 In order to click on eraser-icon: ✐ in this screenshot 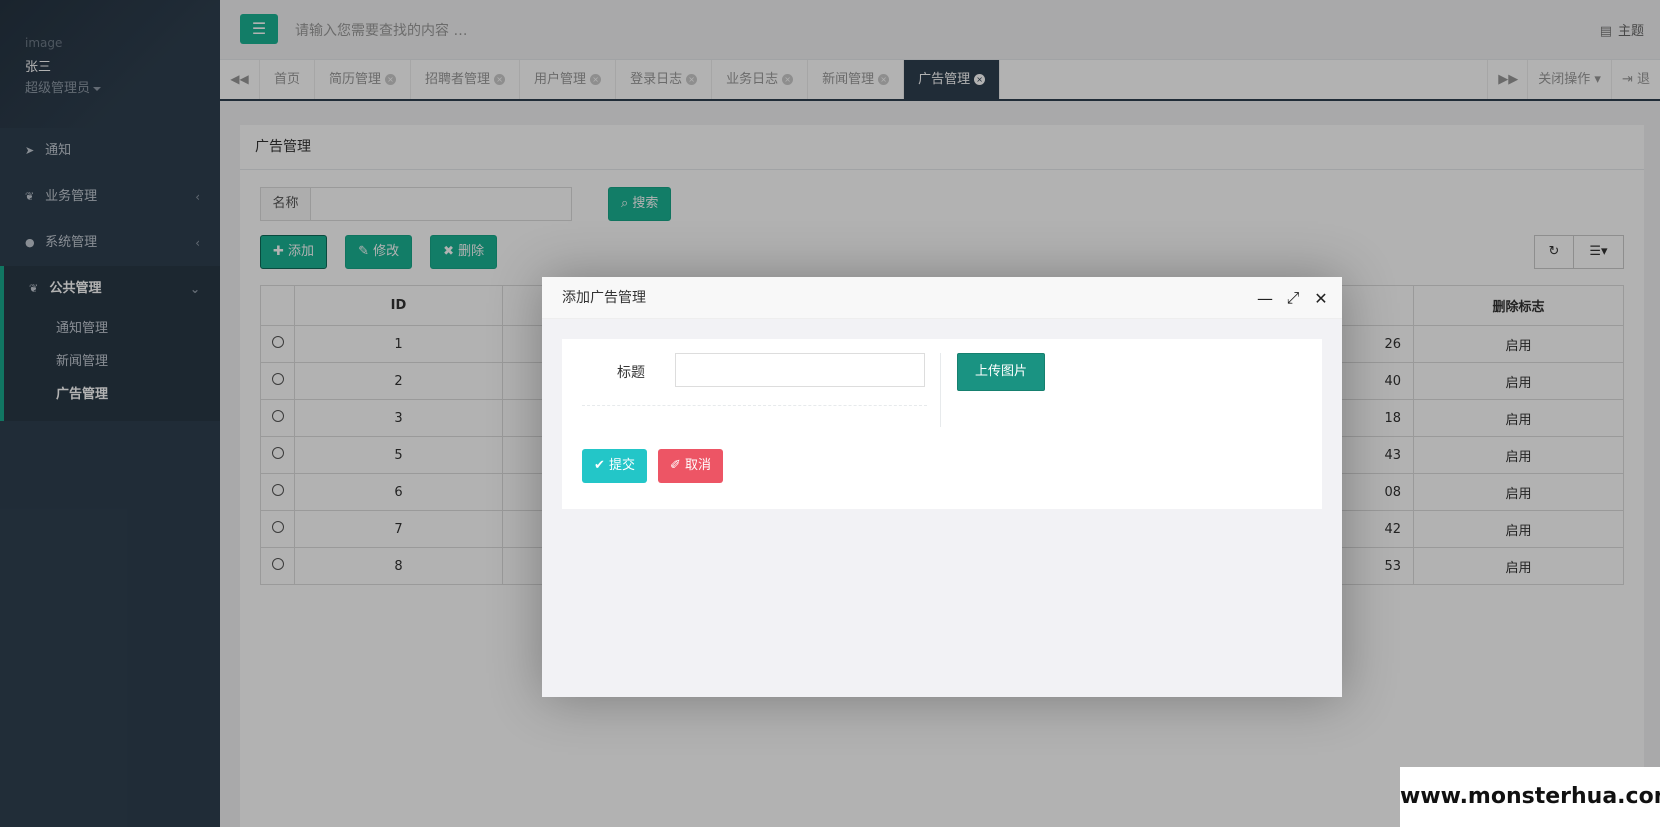, I will do `click(675, 465)`.